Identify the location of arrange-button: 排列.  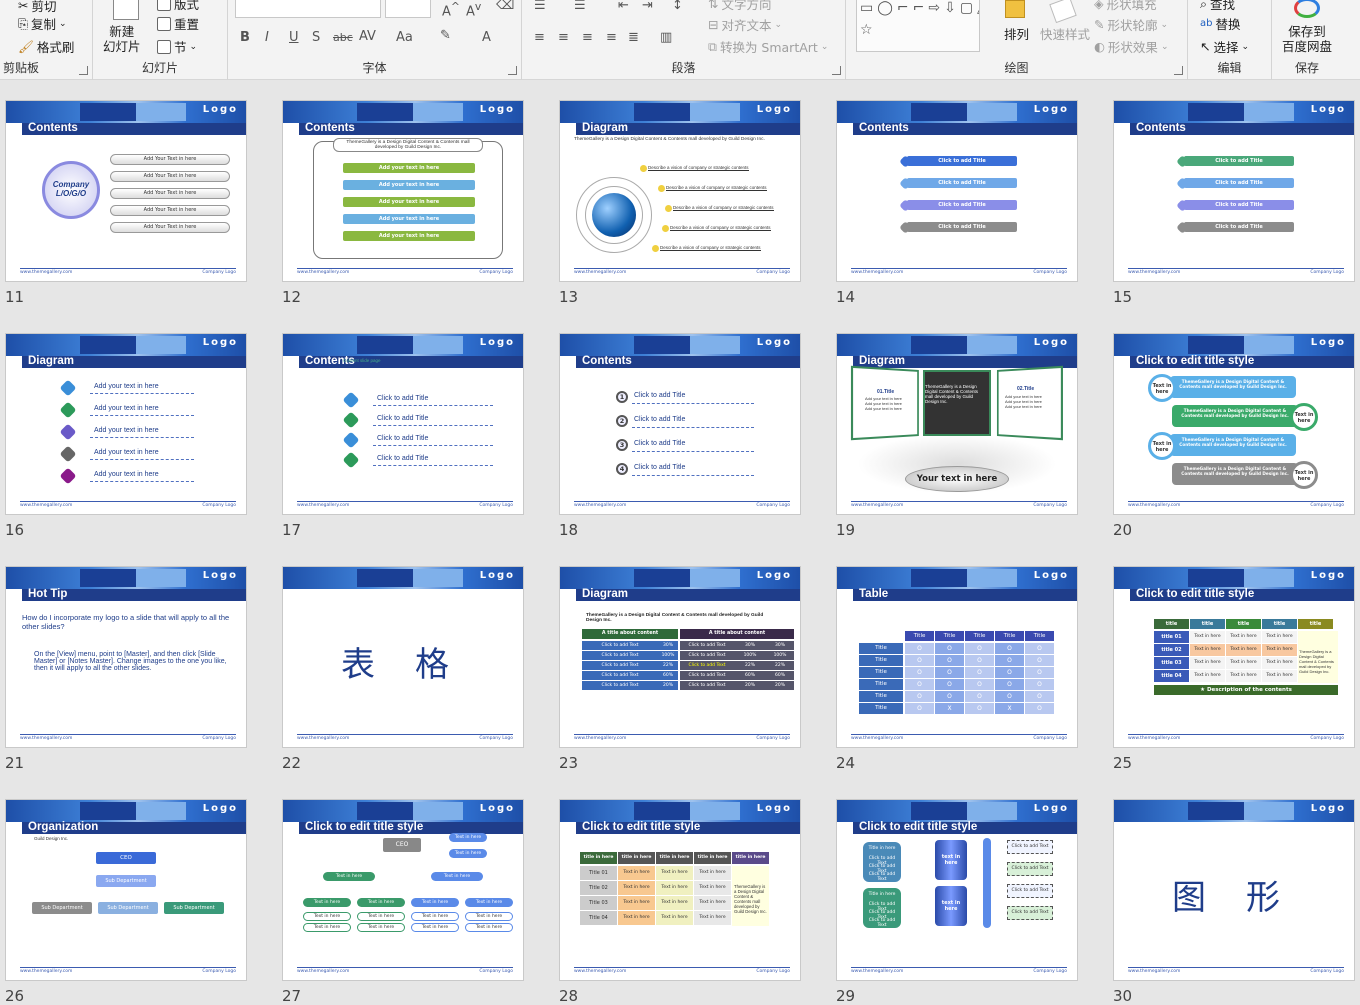
(1016, 33).